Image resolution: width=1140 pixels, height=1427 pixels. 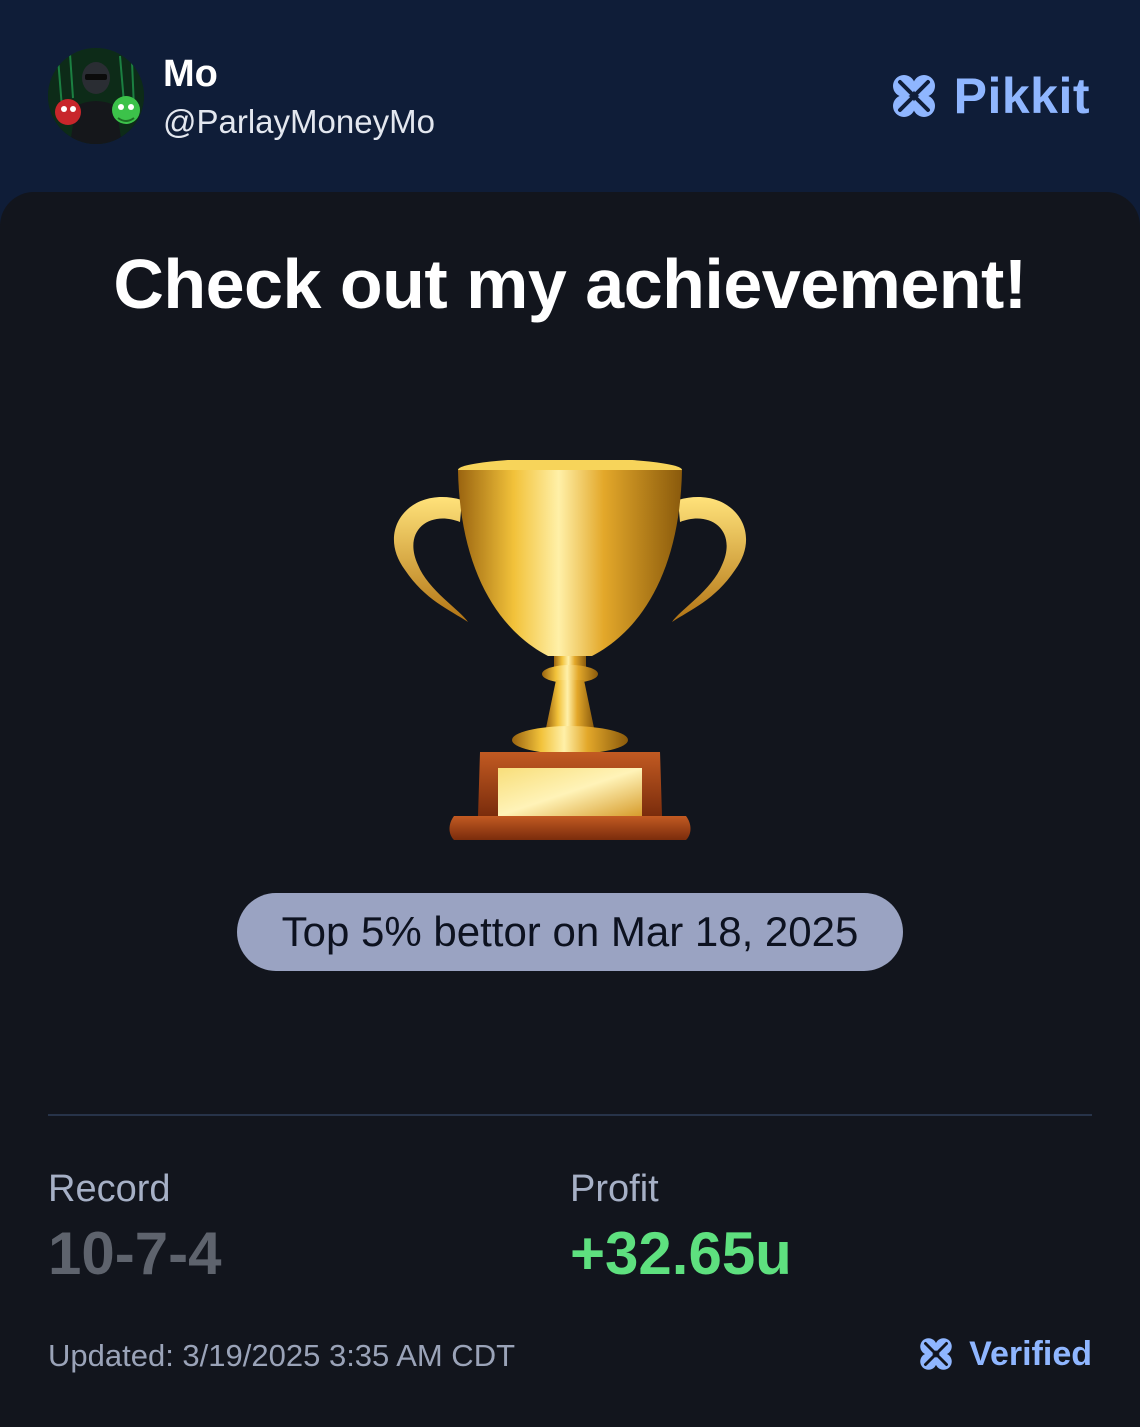 I want to click on profit-label: Profit, so click(x=614, y=1189).